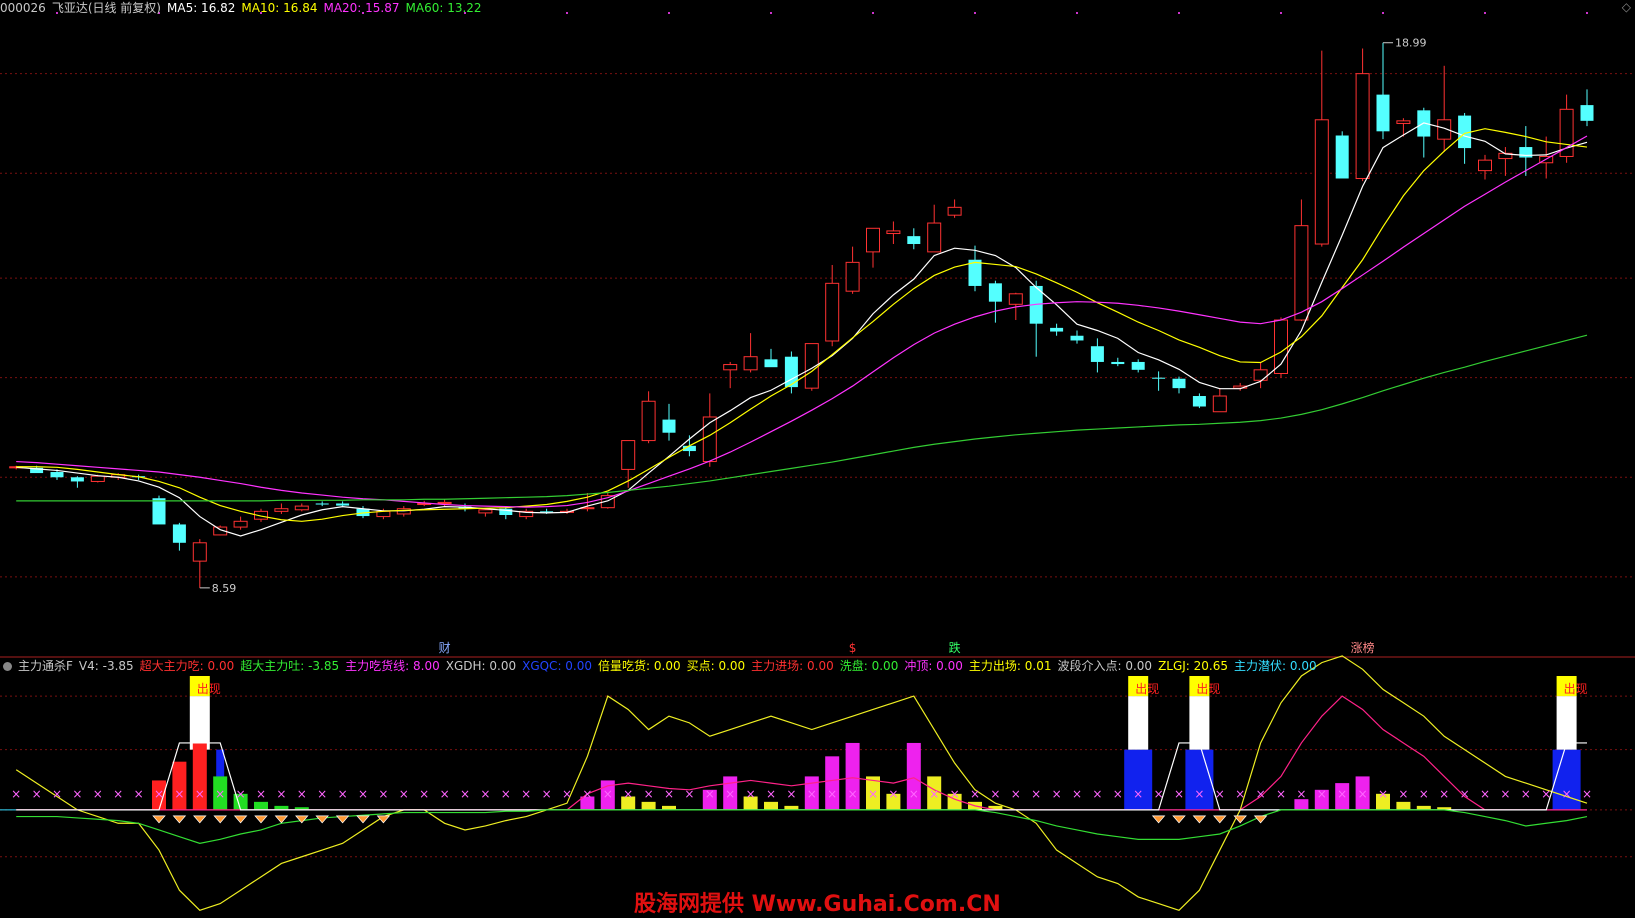 The image size is (1635, 918). I want to click on top_header-item: 000026, so click(23, 8).